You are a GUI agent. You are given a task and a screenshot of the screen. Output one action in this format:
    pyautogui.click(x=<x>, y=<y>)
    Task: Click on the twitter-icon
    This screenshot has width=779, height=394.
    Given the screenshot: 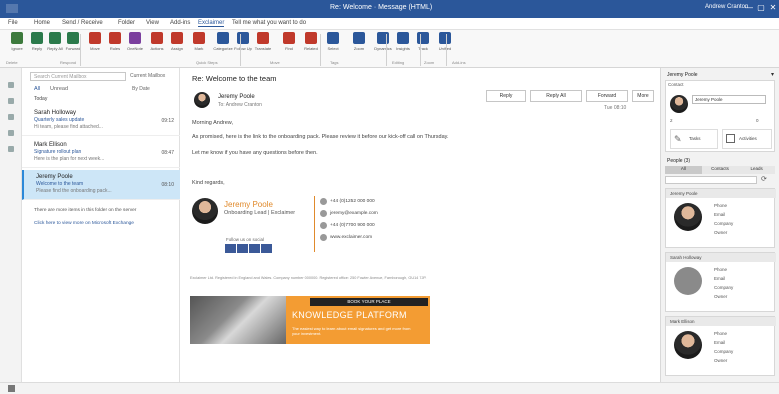 What is the action you would take?
    pyautogui.click(x=242, y=248)
    